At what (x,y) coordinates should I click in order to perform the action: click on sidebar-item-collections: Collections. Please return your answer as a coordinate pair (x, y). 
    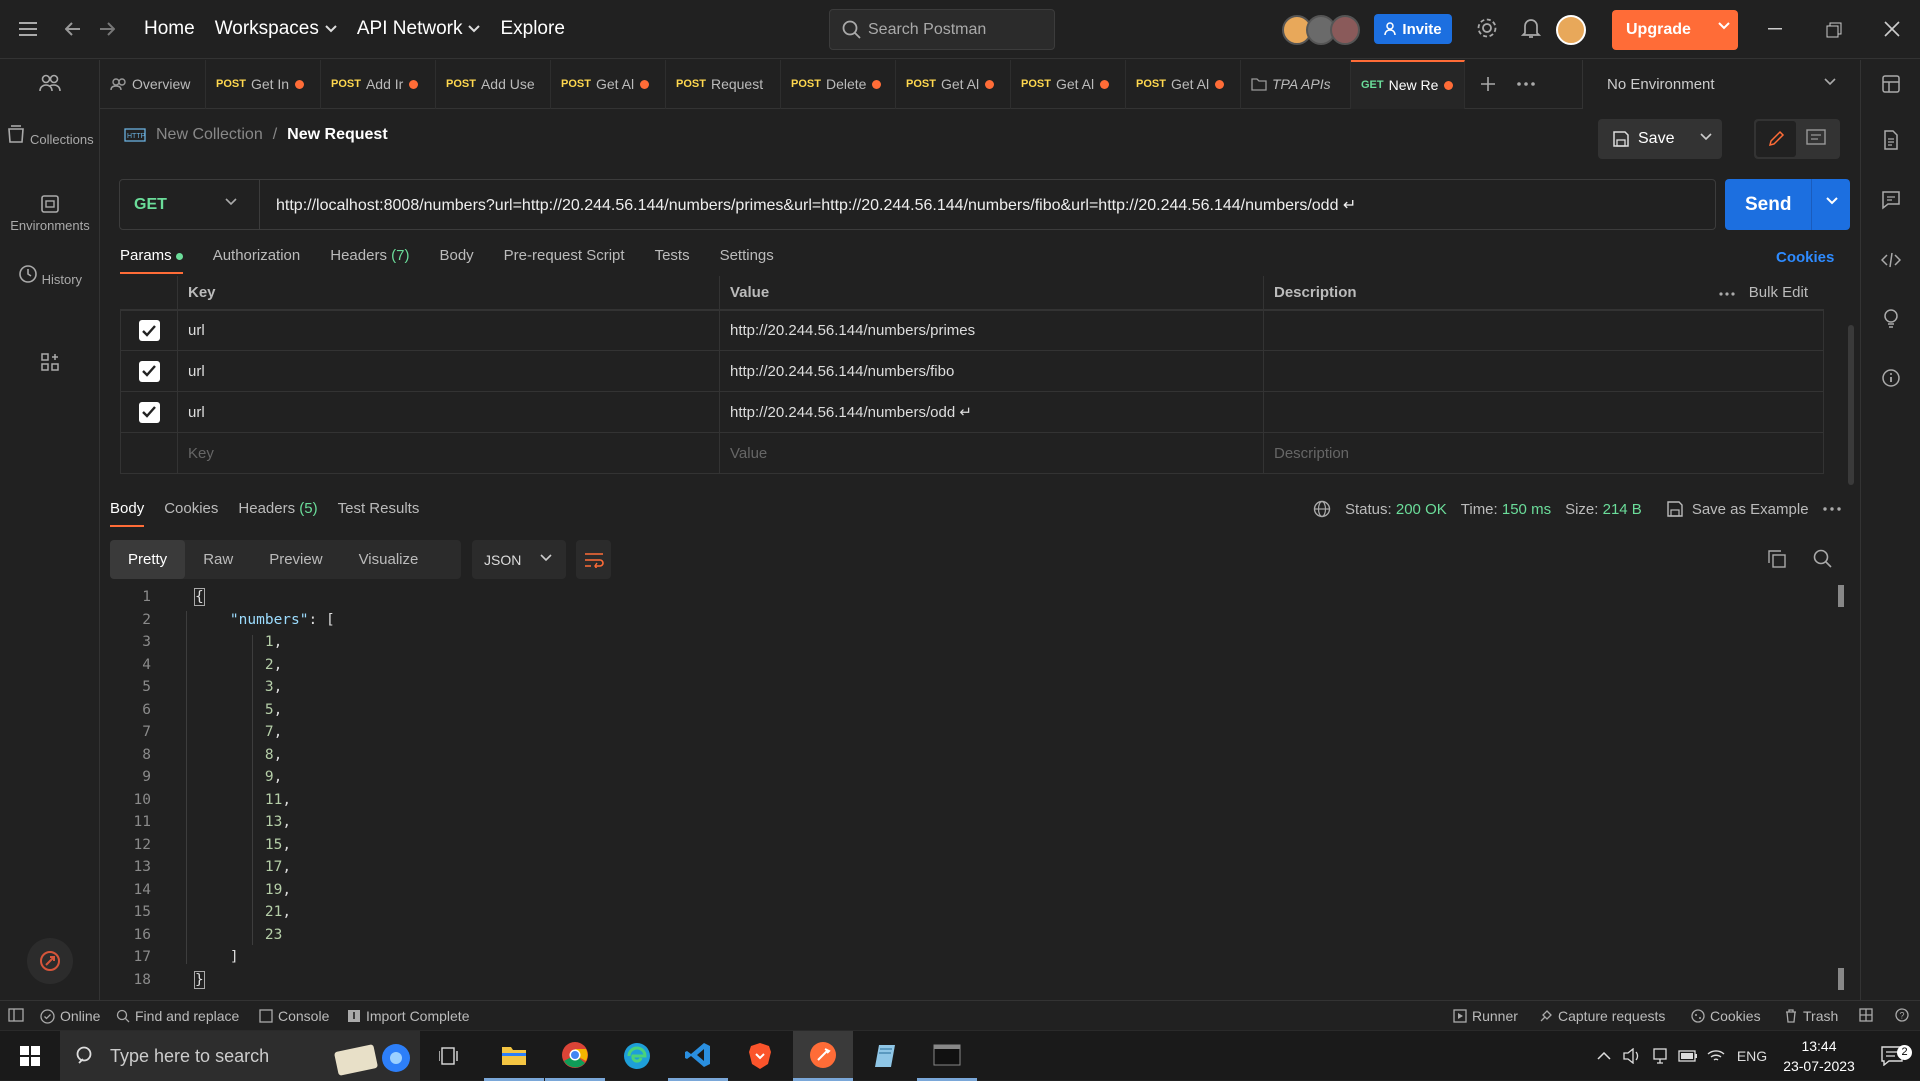
    Looking at the image, I should click on (50, 136).